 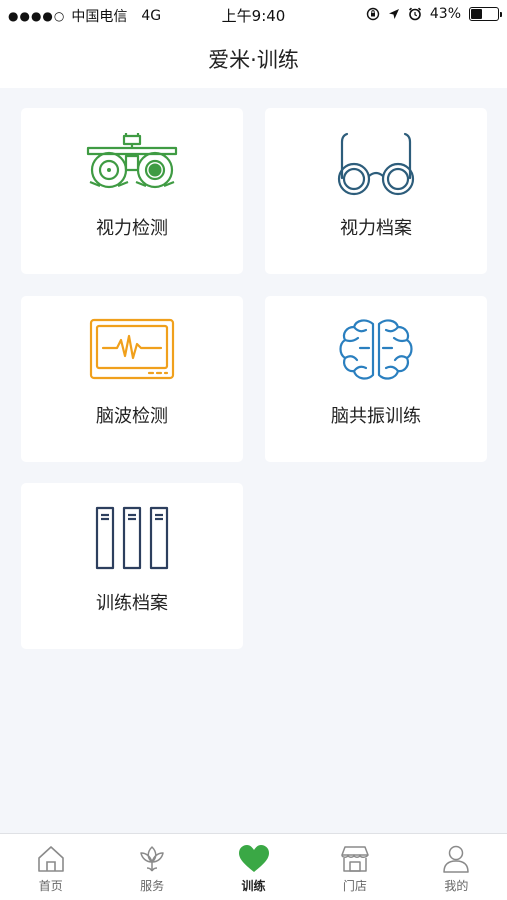 What do you see at coordinates (50, 886) in the screenshot?
I see `tab-label: 首页` at bounding box center [50, 886].